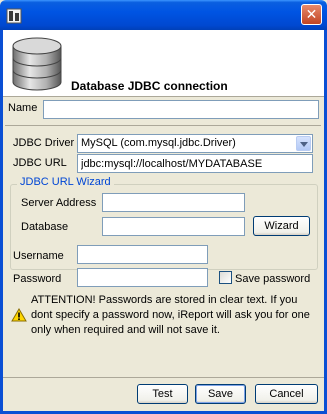 The height and width of the screenshot is (414, 327). I want to click on close-button: ✕, so click(311, 14).